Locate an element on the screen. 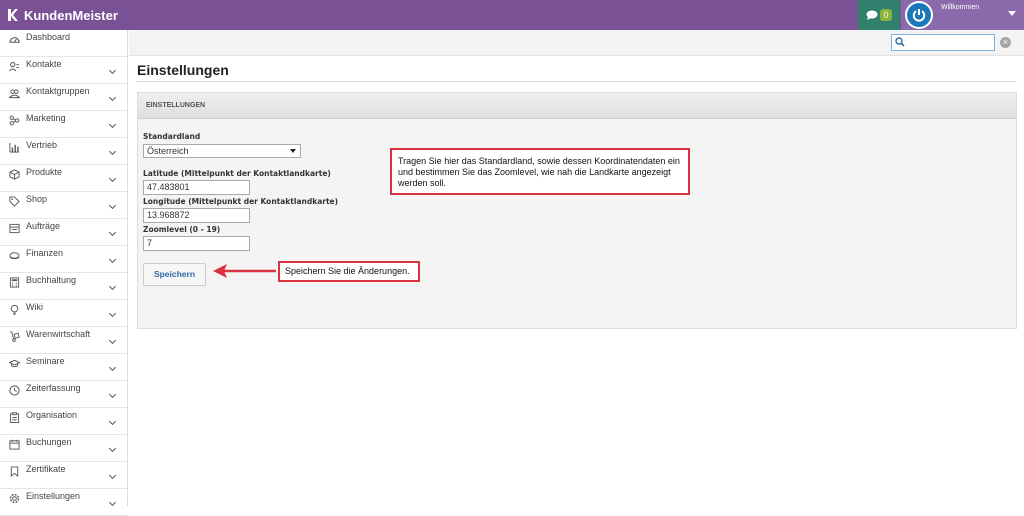 The image size is (1024, 516). sidebar-item-produkte: Produkte is located at coordinates (63, 178).